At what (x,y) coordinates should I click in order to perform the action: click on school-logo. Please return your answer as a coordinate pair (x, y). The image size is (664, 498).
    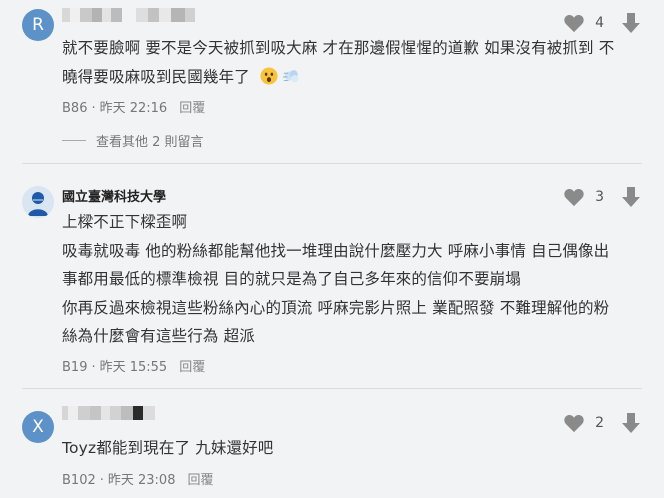
    Looking at the image, I should click on (38, 202).